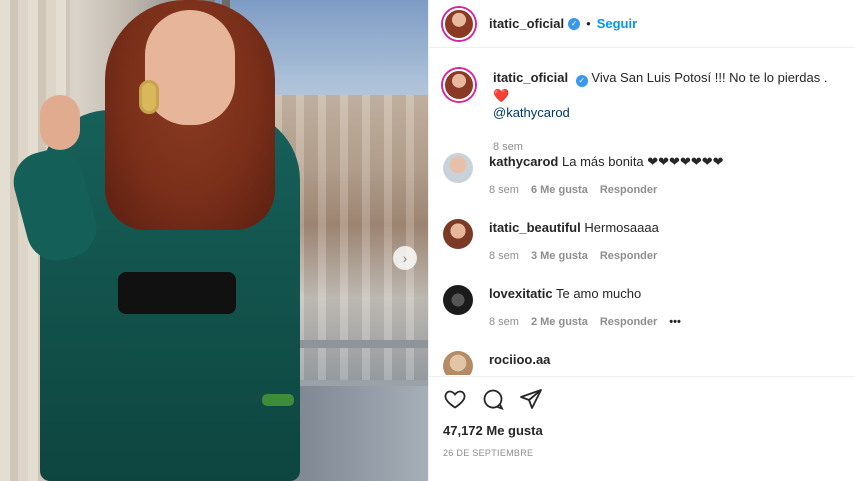 This screenshot has width=855, height=481. Describe the element at coordinates (617, 23) in the screenshot. I see `follow-button: Seguir` at that location.